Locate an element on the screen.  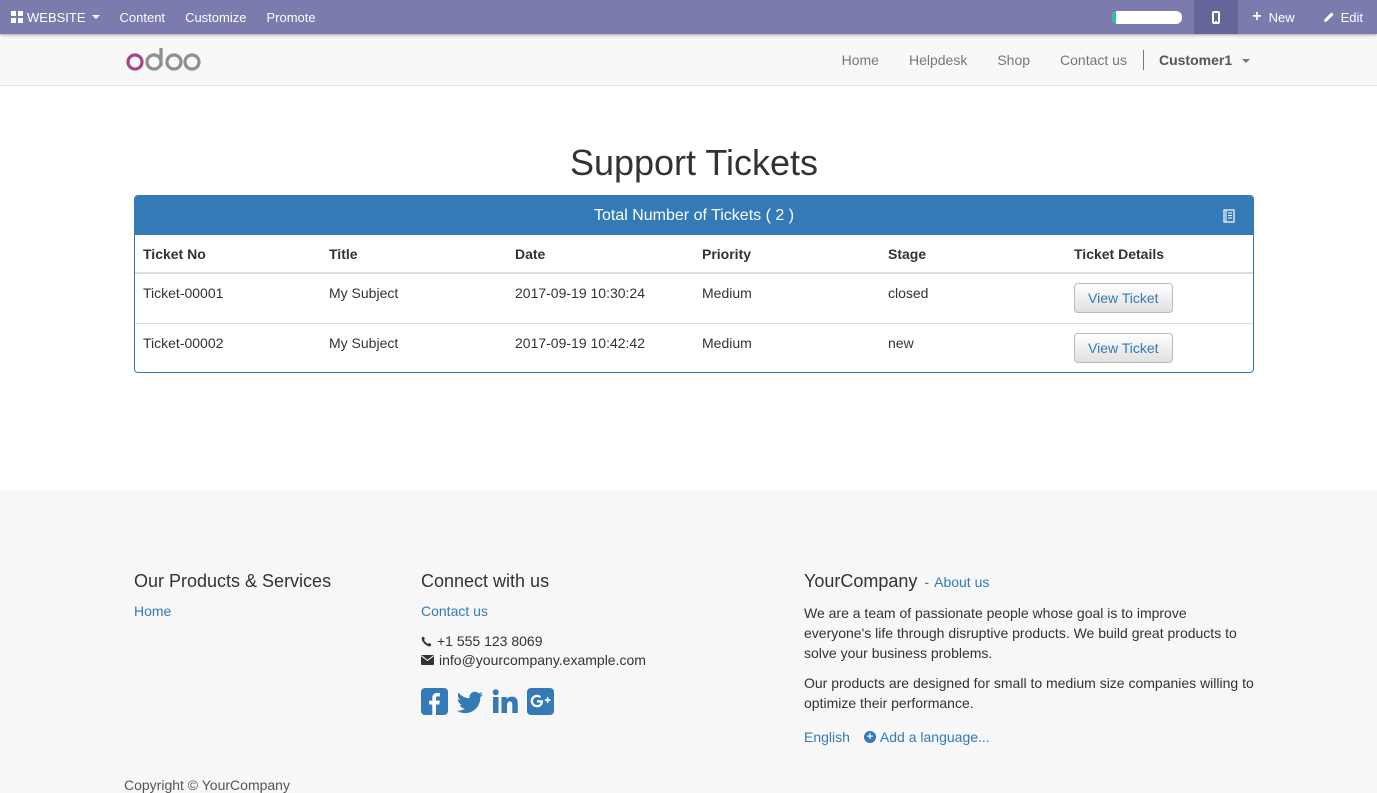
edit-button-label: Edit is located at coordinates (1351, 17).